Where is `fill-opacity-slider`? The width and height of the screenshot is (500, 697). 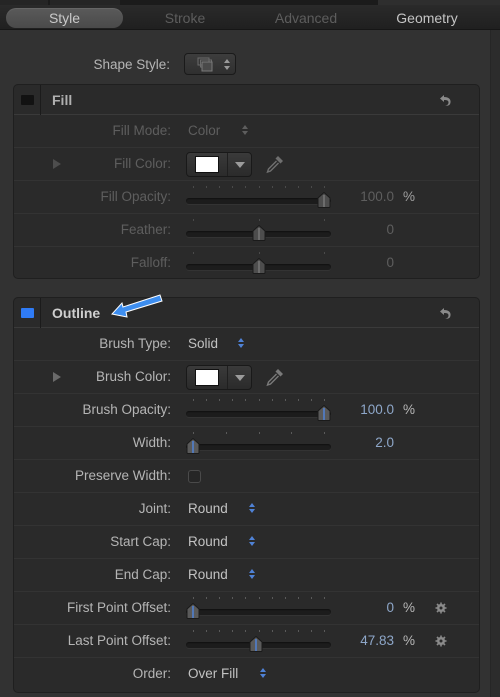 fill-opacity-slider is located at coordinates (258, 197).